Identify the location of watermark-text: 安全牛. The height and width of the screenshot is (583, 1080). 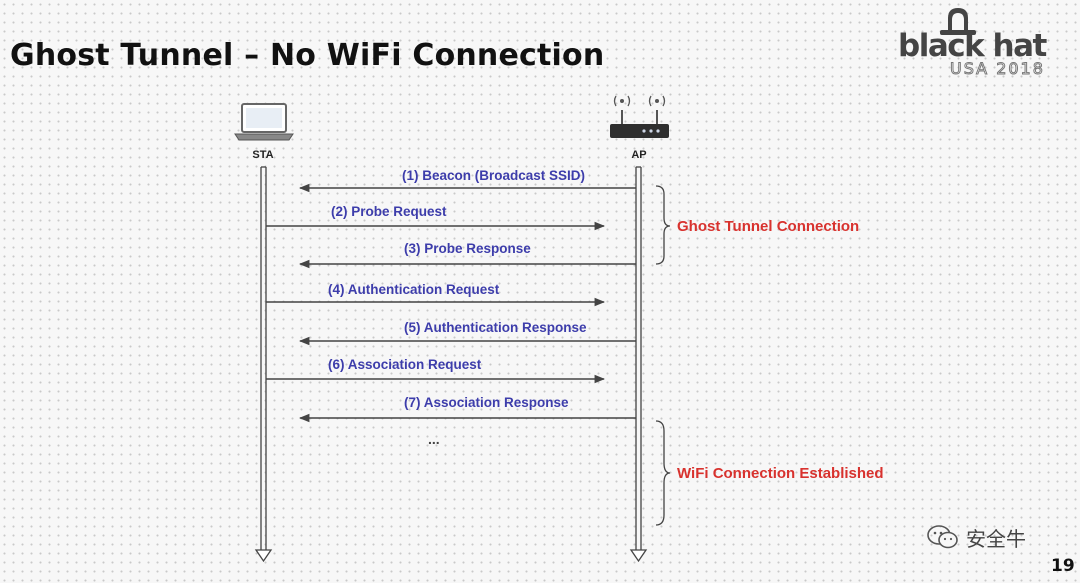
(996, 538).